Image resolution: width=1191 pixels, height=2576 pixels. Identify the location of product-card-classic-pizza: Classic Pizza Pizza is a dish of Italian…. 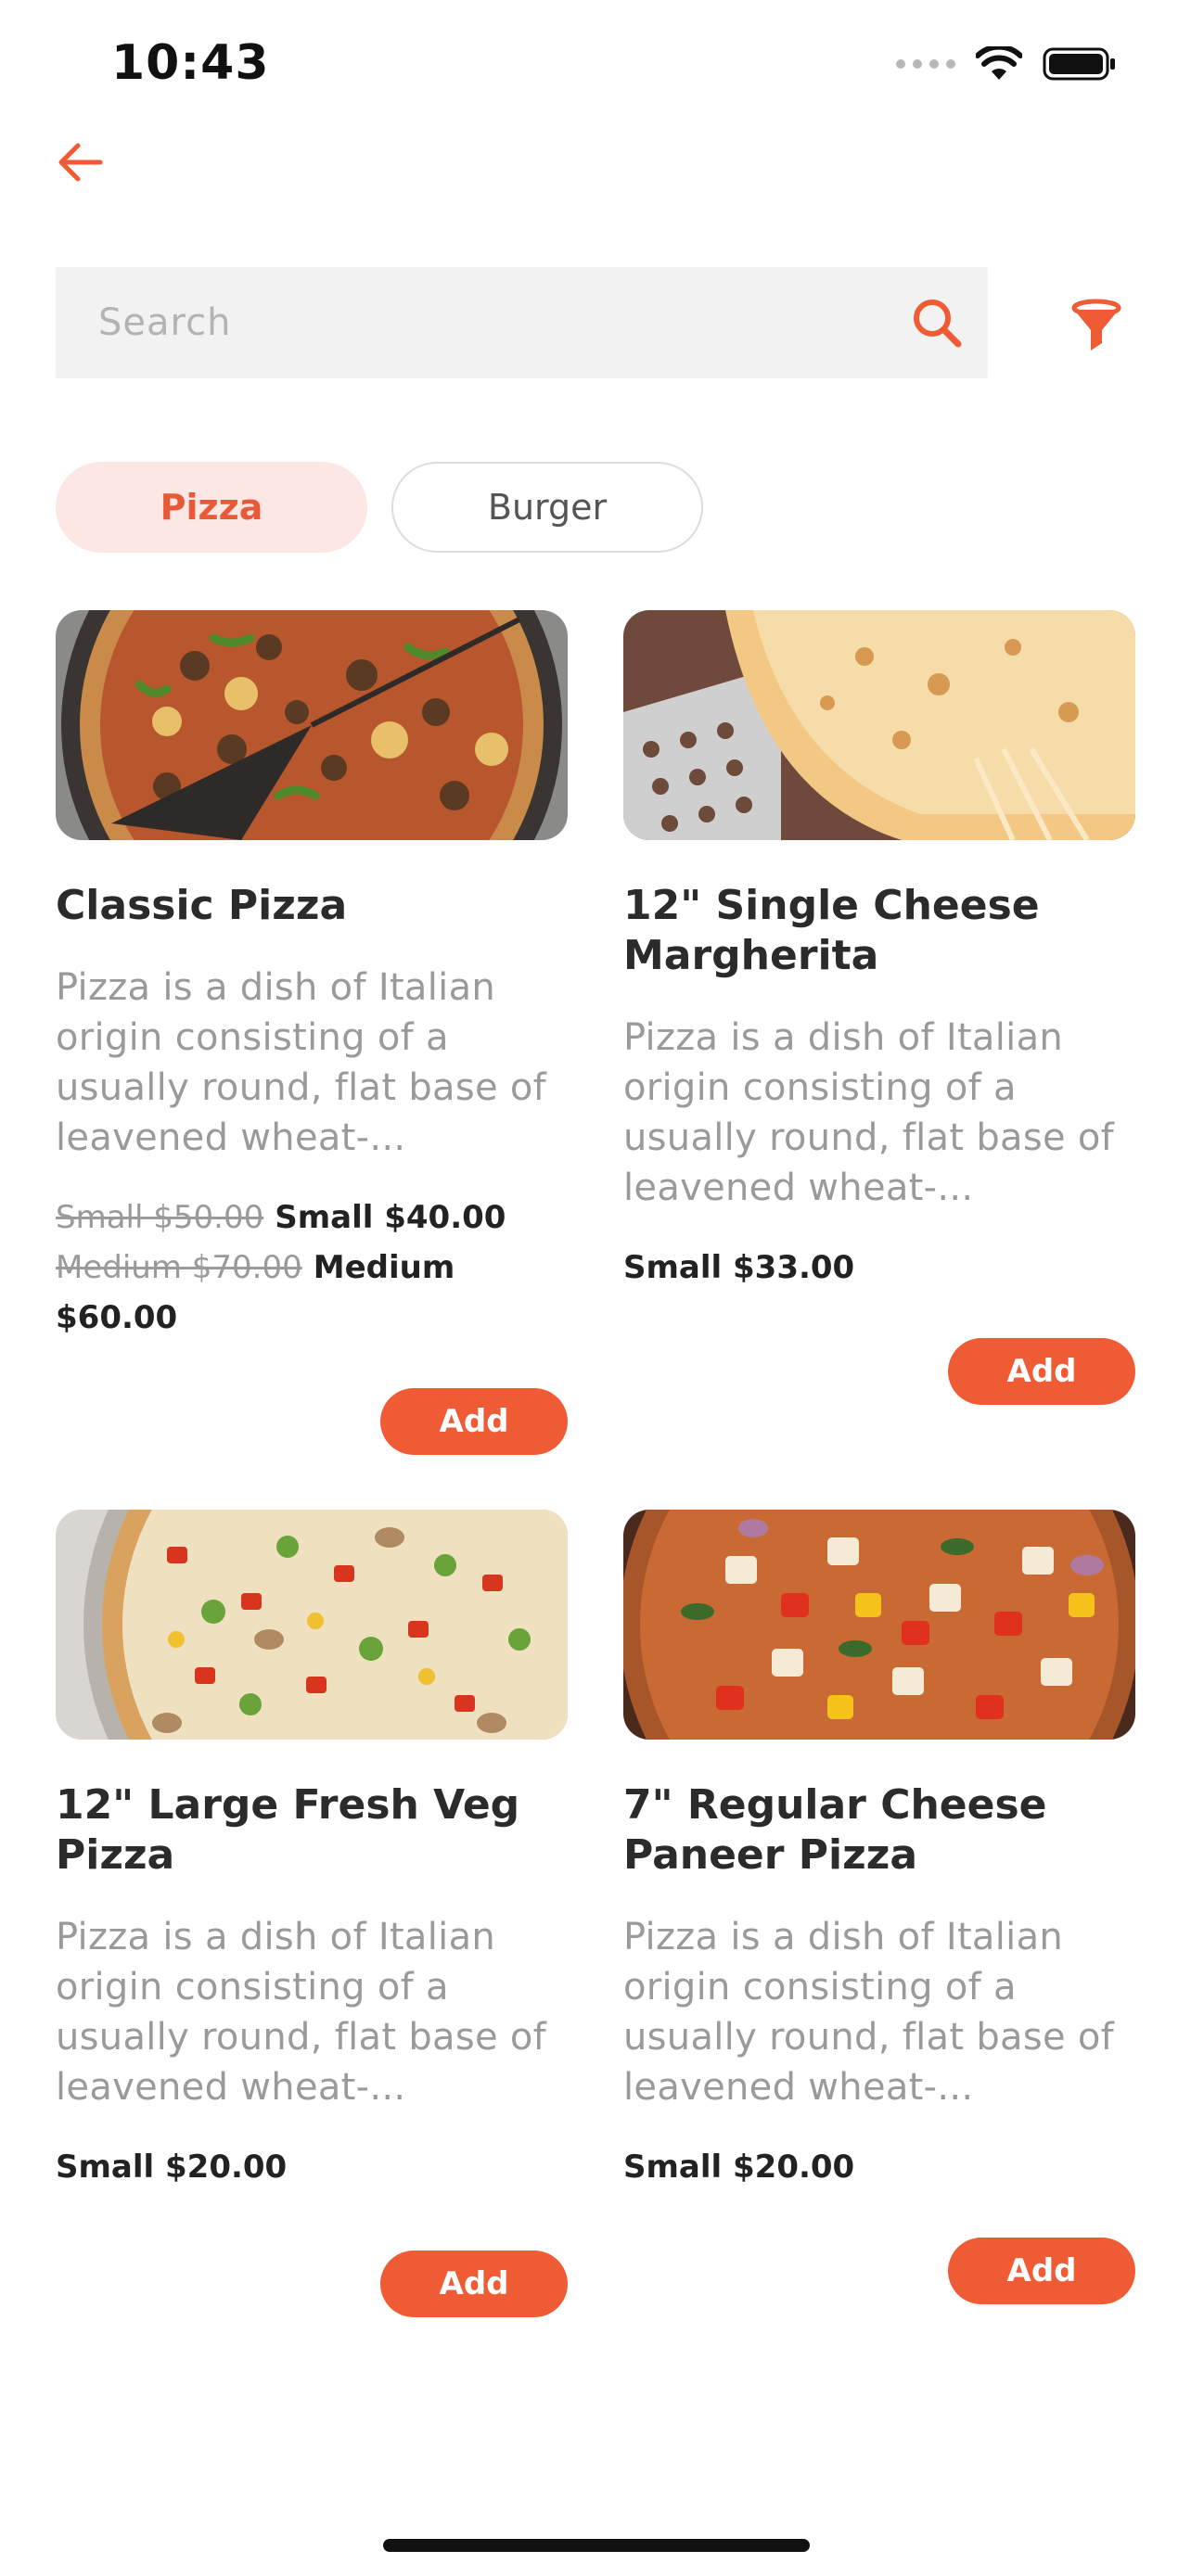
(312, 977).